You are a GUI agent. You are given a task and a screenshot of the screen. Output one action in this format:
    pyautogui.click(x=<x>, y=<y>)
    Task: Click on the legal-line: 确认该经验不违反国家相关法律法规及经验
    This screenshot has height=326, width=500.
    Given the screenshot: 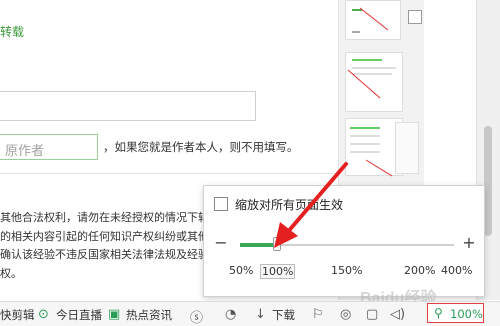 What is the action you would take?
    pyautogui.click(x=104, y=254)
    